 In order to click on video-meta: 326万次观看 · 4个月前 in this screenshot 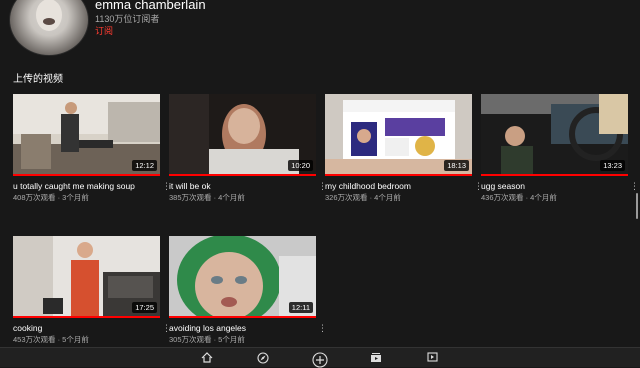, I will do `click(363, 197)`.